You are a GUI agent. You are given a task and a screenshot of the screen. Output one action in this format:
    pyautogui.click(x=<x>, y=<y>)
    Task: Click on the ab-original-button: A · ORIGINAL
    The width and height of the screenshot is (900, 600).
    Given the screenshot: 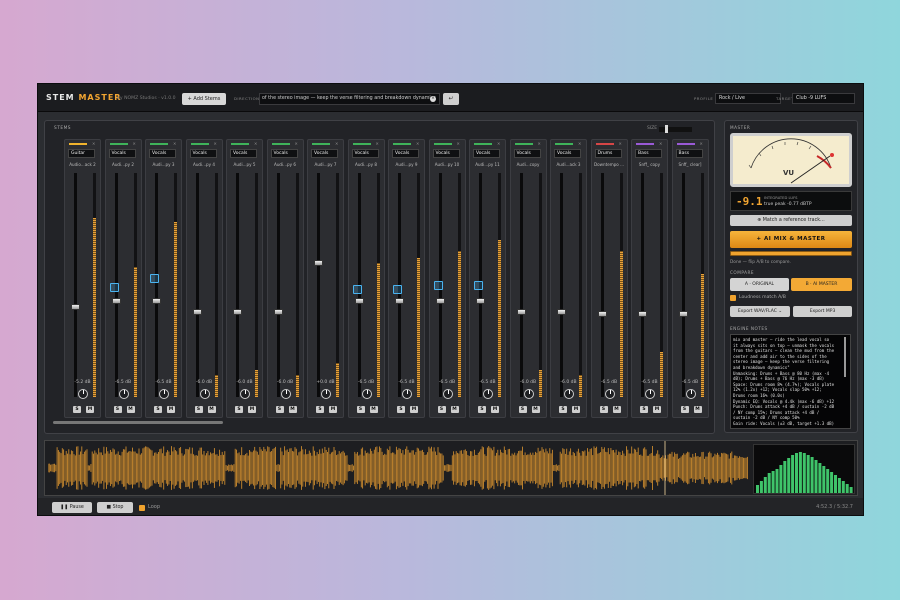 What is the action you would take?
    pyautogui.click(x=759, y=284)
    